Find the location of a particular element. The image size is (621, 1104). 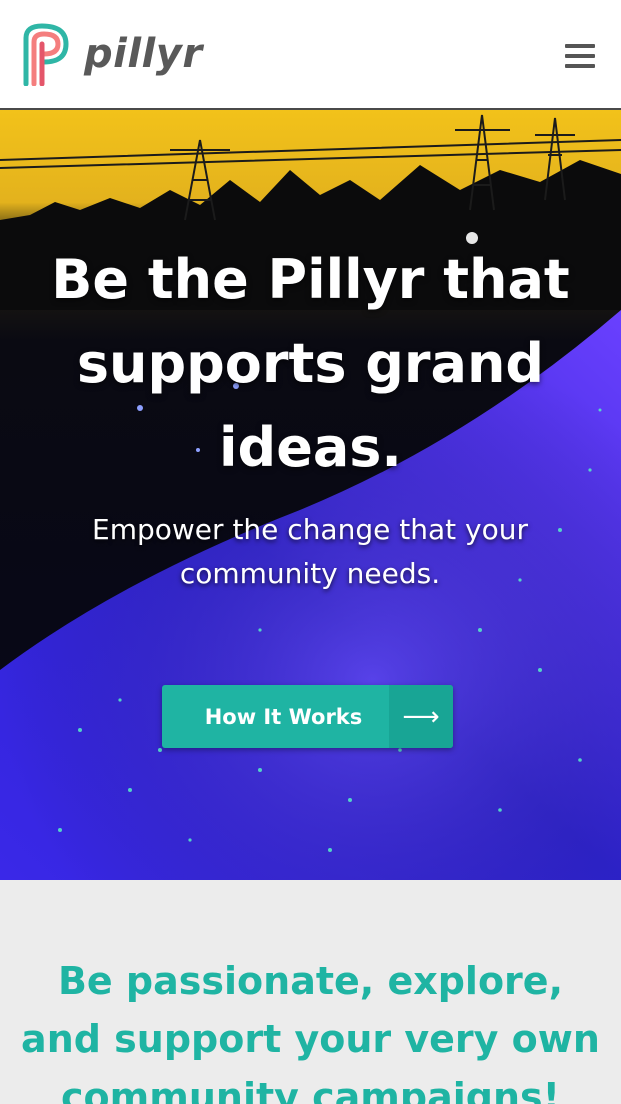

how-it-works-button: How It Works ⟶ is located at coordinates (307, 716).